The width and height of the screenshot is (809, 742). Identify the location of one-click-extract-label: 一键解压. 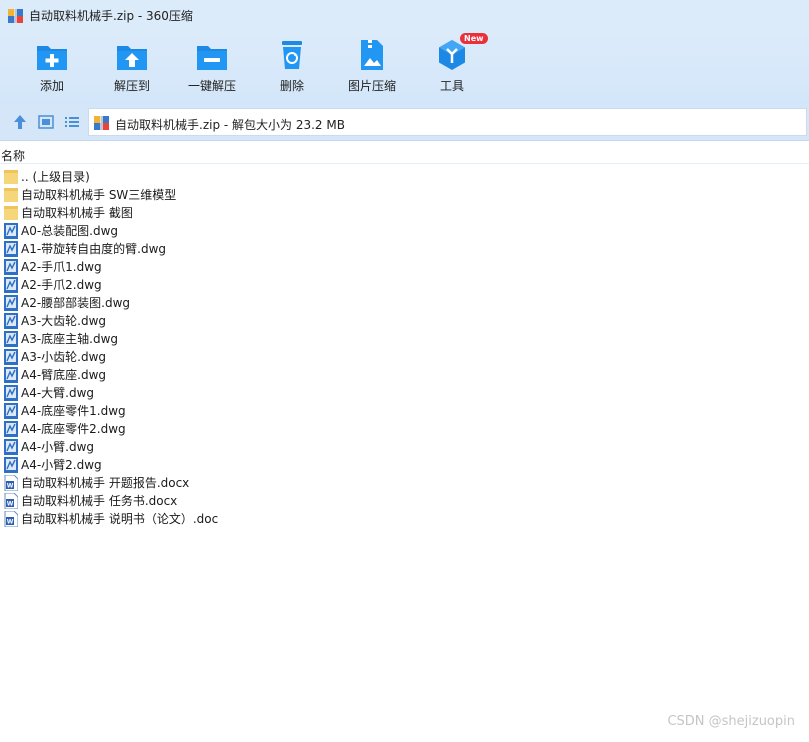
(211, 86).